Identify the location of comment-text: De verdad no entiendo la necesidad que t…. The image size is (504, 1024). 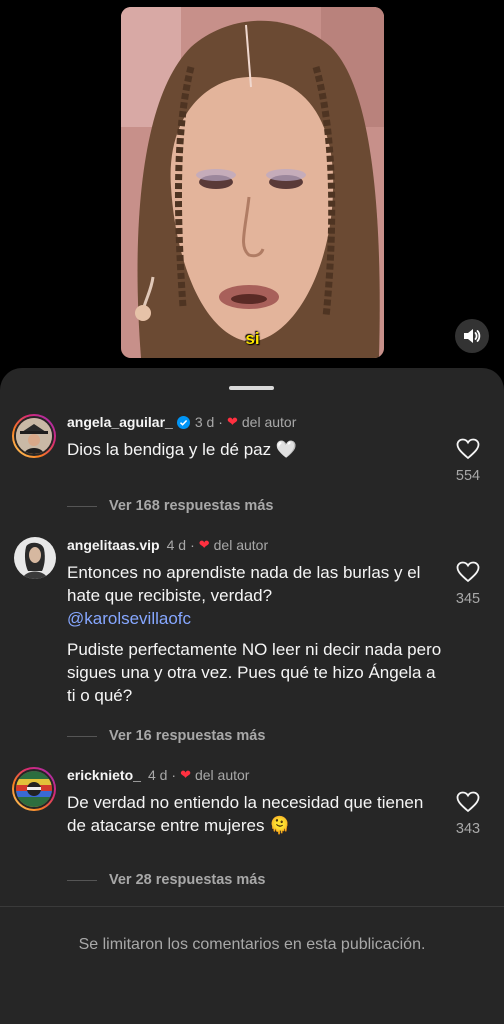
(245, 814).